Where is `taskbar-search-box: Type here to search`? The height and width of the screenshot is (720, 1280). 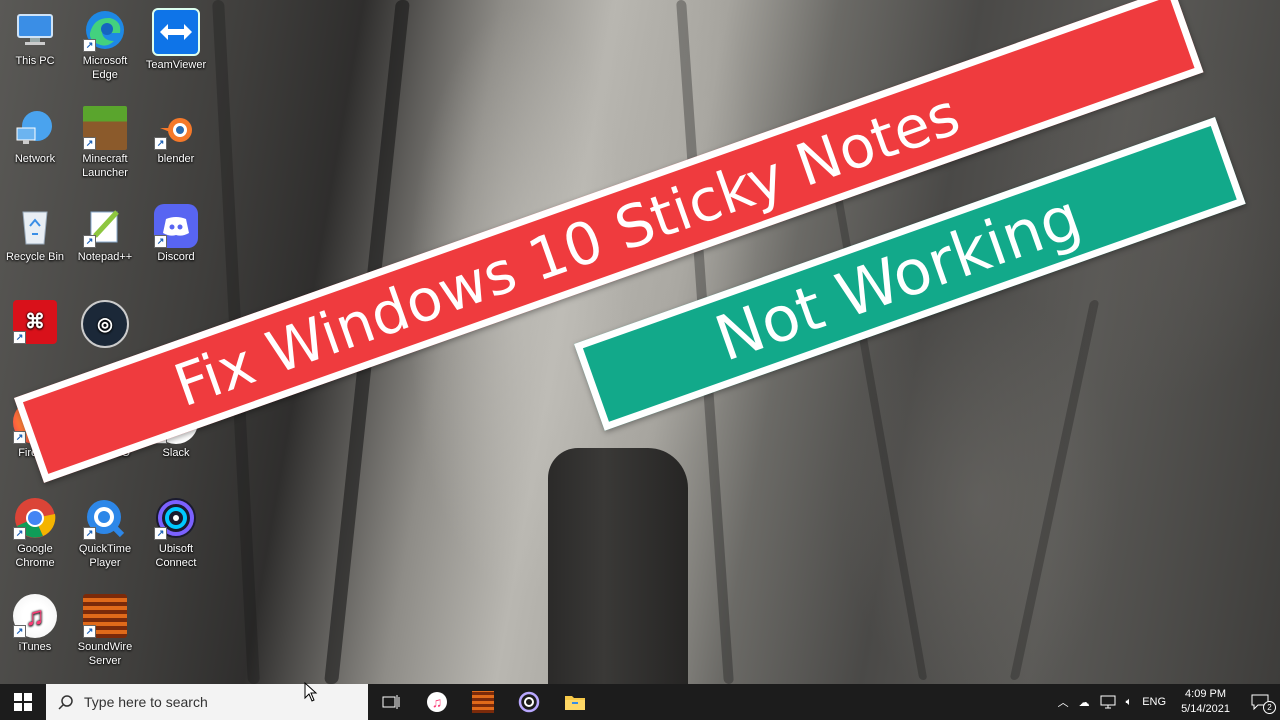 taskbar-search-box: Type here to search is located at coordinates (207, 702).